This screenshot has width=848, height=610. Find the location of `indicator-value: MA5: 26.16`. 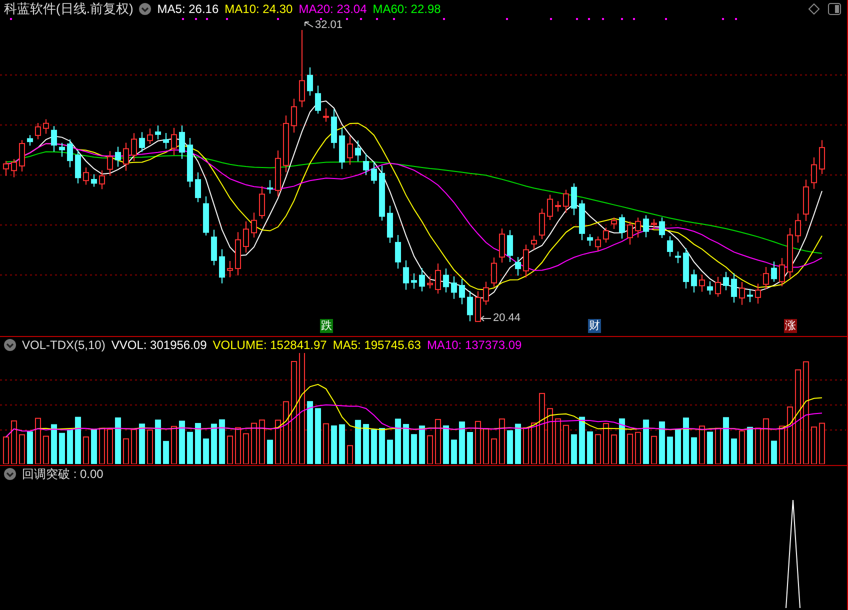

indicator-value: MA5: 26.16 is located at coordinates (188, 9).